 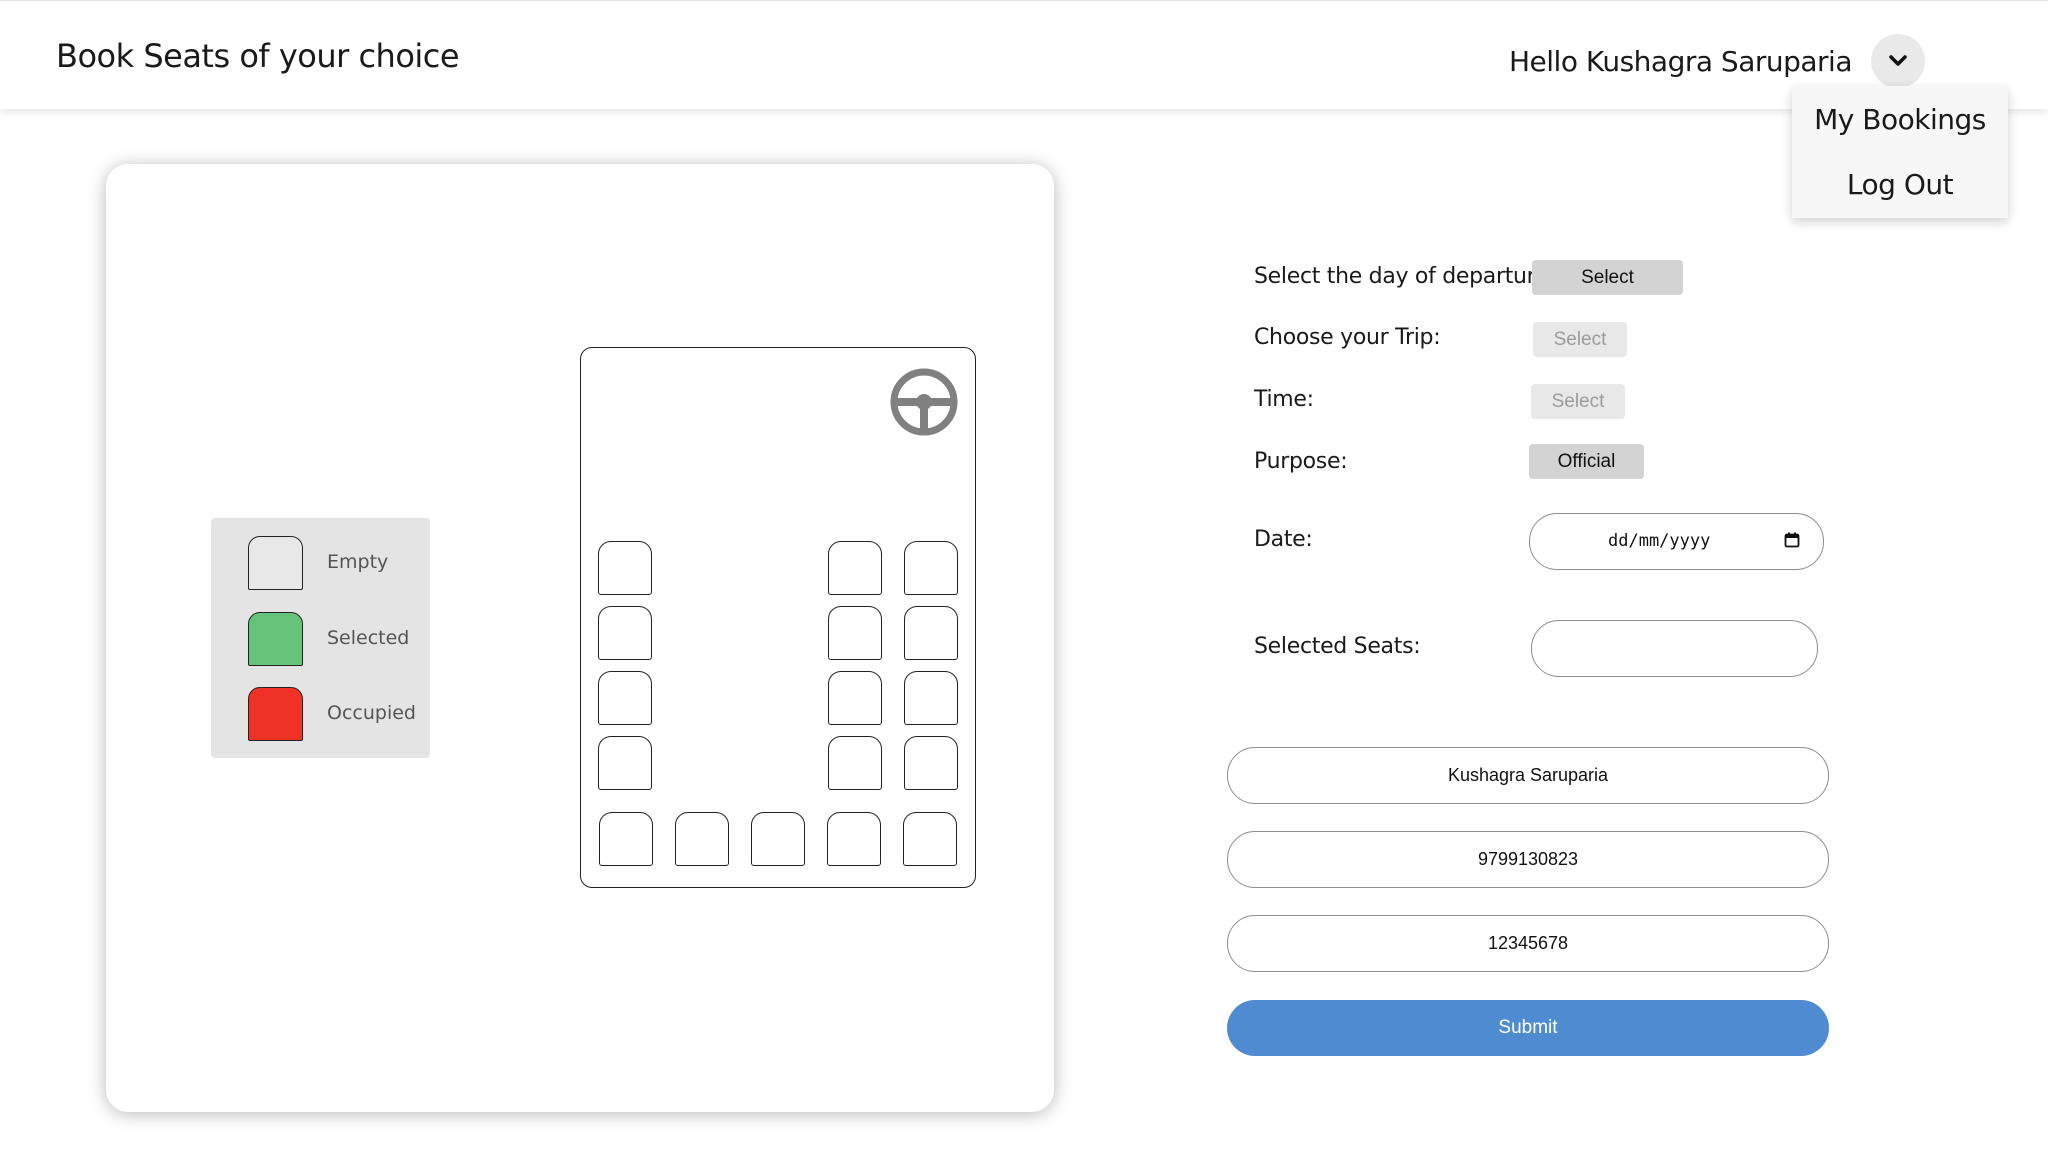 I want to click on date-label: Date:, so click(x=1283, y=539).